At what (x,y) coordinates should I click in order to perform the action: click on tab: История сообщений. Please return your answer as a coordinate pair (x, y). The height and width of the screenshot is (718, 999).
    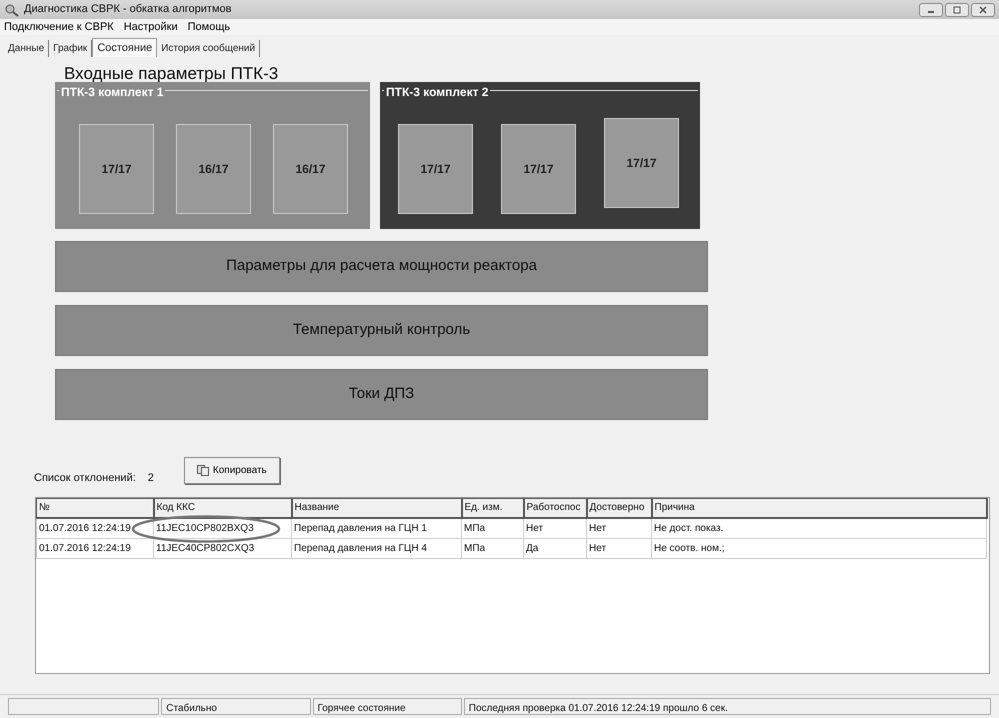
    Looking at the image, I should click on (208, 48).